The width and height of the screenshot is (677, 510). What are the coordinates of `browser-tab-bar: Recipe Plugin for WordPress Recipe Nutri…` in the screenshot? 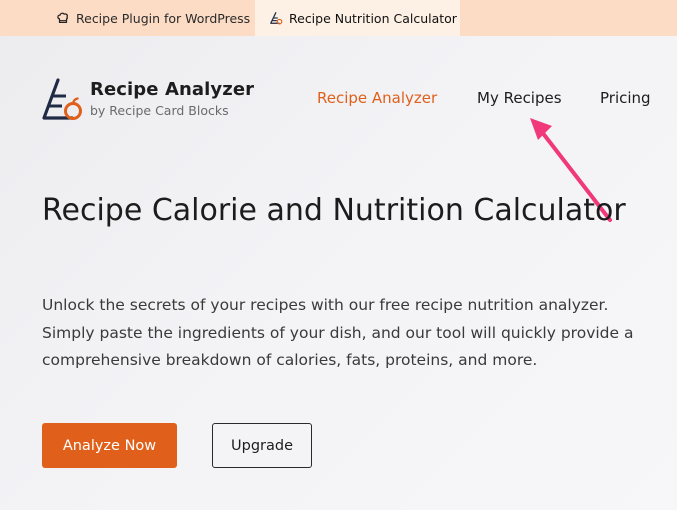 It's located at (338, 18).